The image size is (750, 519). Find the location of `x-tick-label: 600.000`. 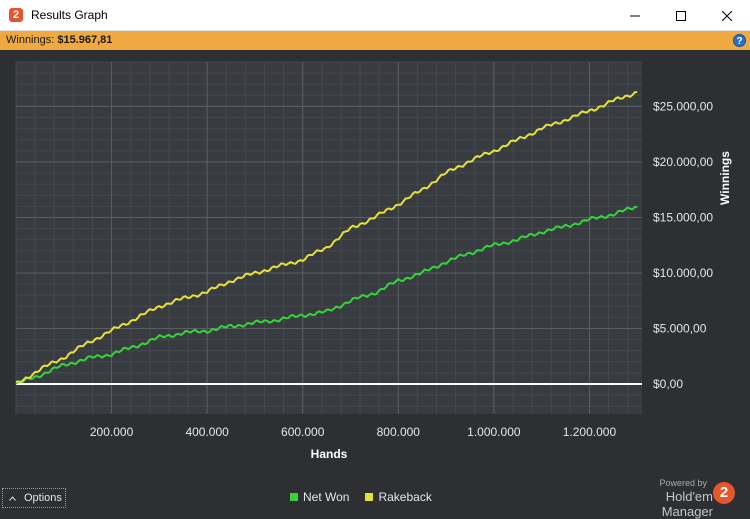

x-tick-label: 600.000 is located at coordinates (303, 432).